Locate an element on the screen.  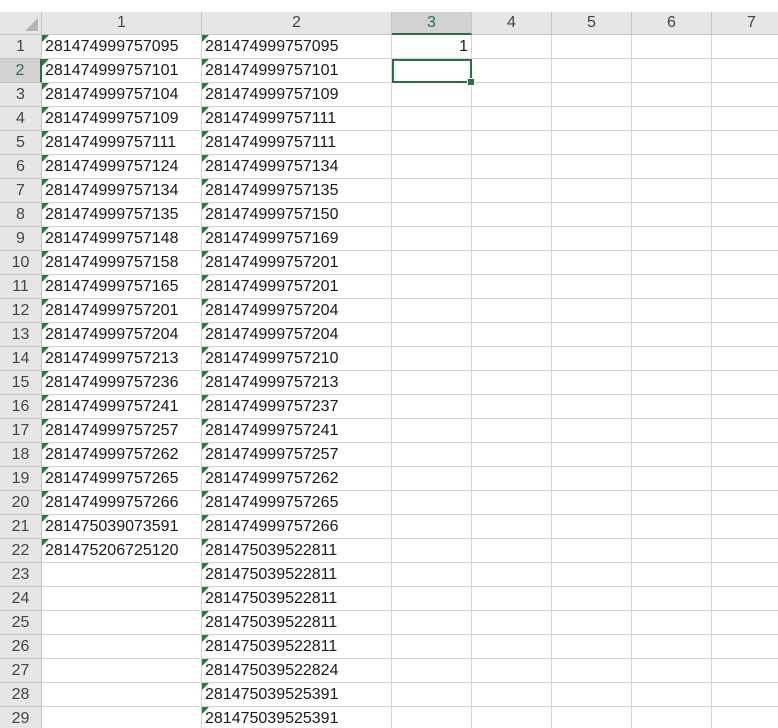
cell-r9-c1: 281474999757148 is located at coordinates (122, 239).